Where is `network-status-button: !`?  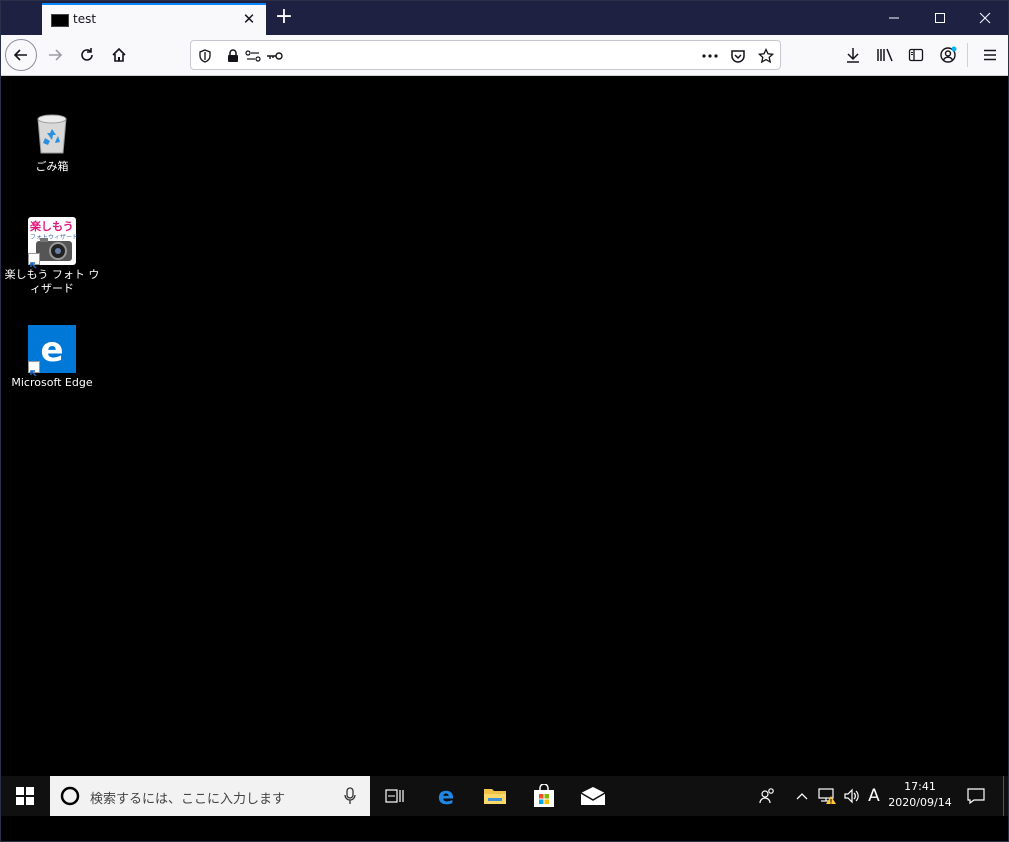
network-status-button: ! is located at coordinates (827, 796).